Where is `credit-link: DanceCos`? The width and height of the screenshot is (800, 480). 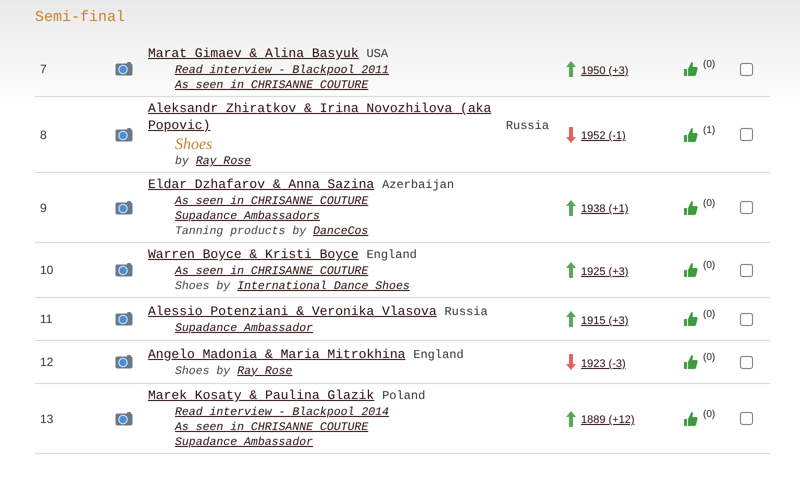
credit-link: DanceCos is located at coordinates (340, 231).